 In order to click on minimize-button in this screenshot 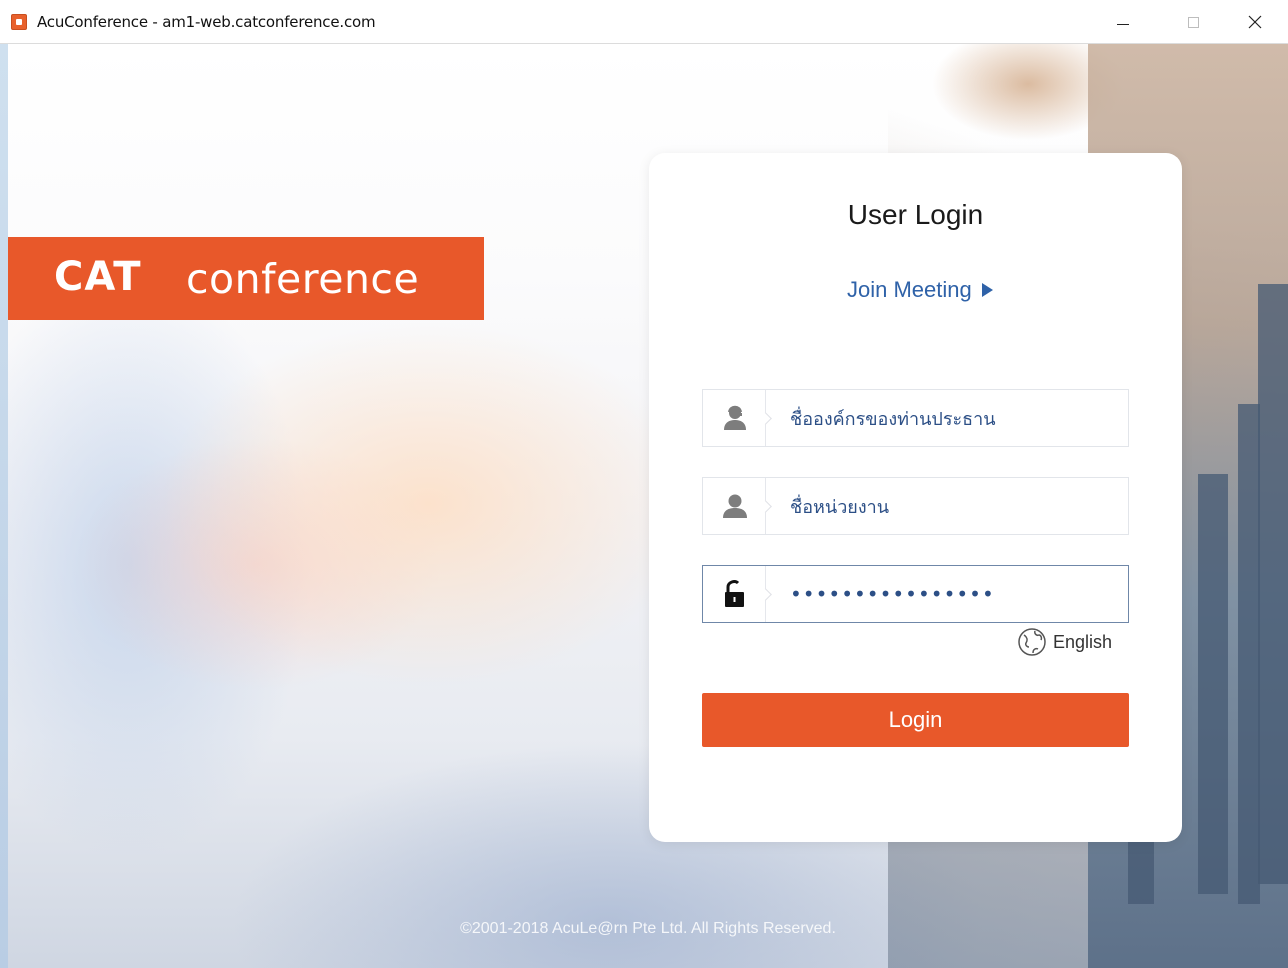, I will do `click(1123, 22)`.